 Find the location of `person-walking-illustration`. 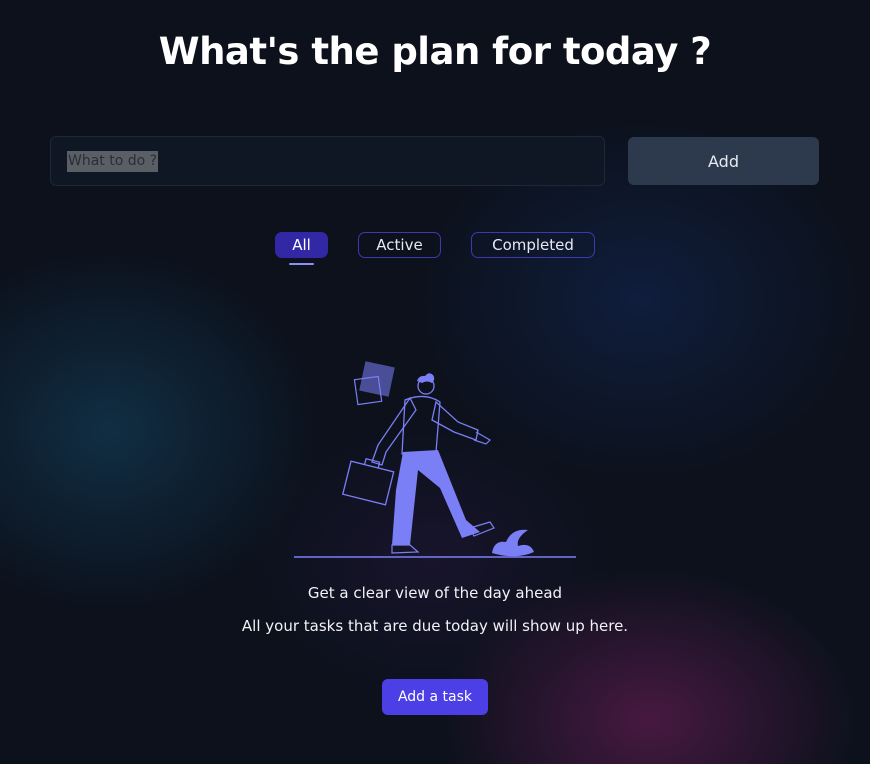

person-walking-illustration is located at coordinates (435, 459).